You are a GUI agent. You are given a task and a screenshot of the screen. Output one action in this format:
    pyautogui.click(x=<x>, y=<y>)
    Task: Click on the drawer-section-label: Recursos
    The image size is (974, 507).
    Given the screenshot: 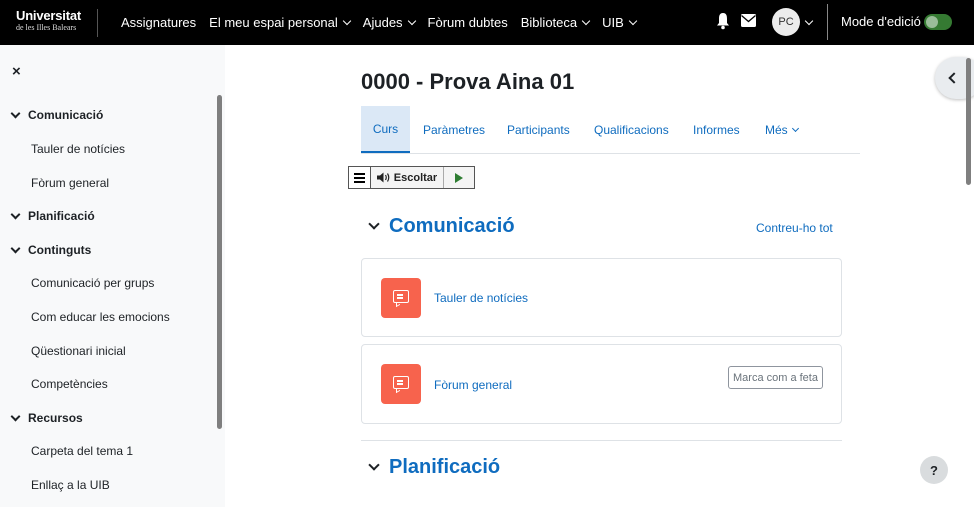 What is the action you would take?
    pyautogui.click(x=55, y=418)
    